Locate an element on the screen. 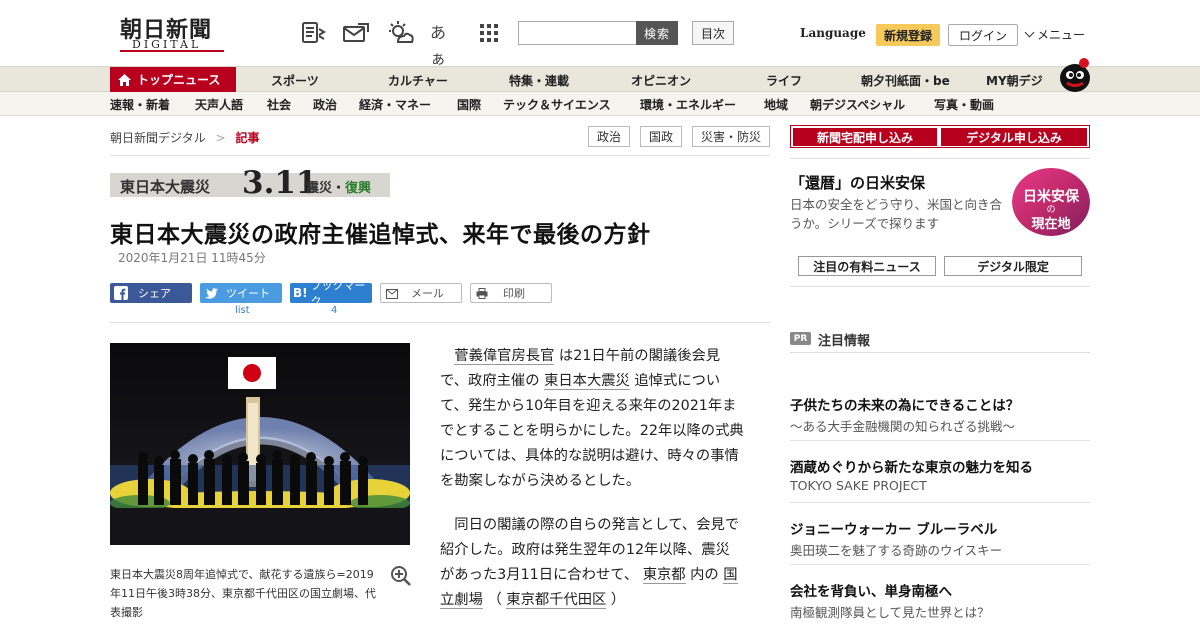 This screenshot has height=632, width=1200. share-hatena-button: B! ブックマーク is located at coordinates (331, 293).